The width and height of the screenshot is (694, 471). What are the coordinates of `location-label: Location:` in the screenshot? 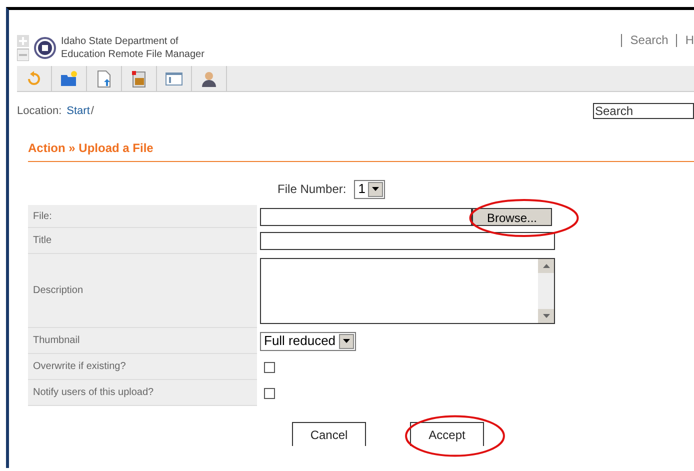 It's located at (39, 111).